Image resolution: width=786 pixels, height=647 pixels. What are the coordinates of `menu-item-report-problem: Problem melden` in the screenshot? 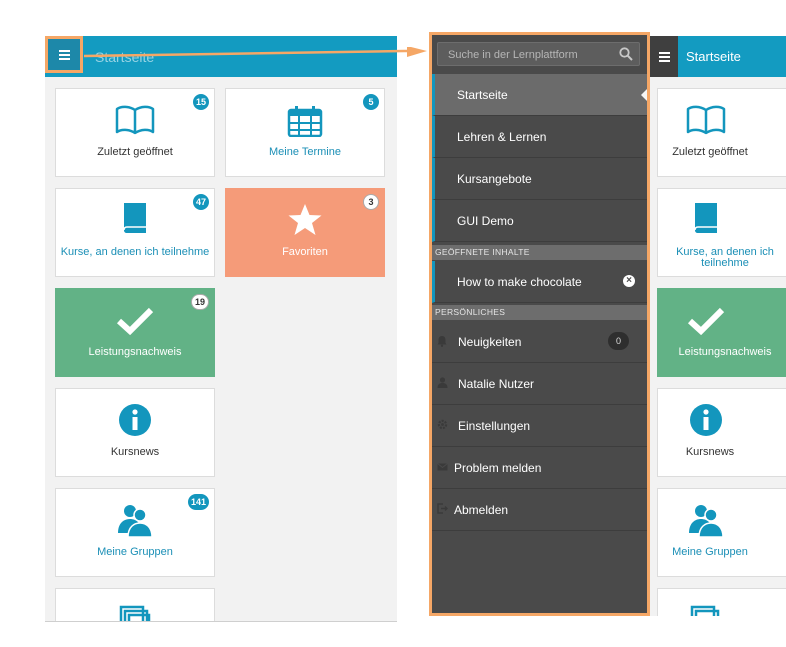 It's located at (539, 468).